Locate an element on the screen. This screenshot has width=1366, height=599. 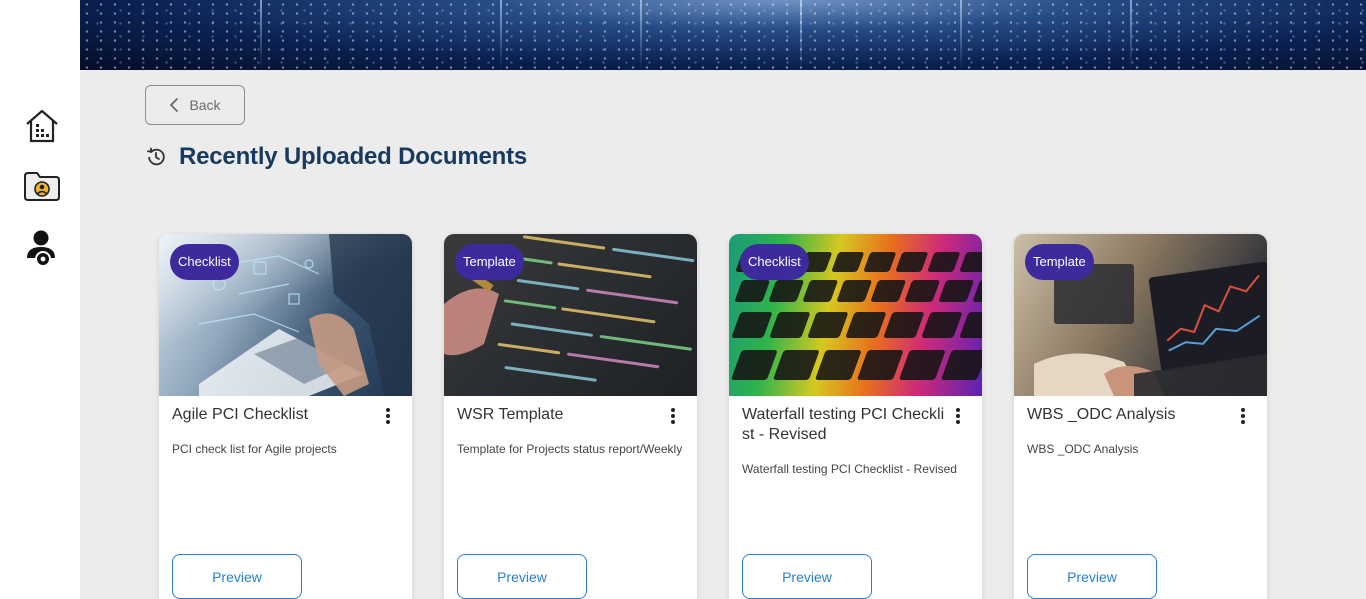
card-title: WBS _ODC Analysis is located at coordinates (1101, 414).